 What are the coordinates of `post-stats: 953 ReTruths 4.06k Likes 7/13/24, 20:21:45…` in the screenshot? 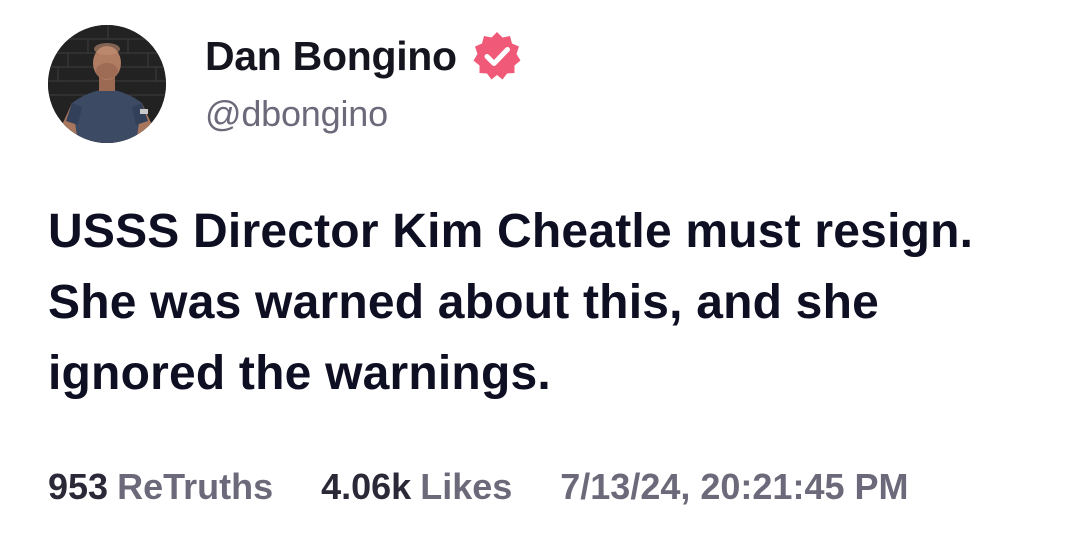 It's located at (478, 487).